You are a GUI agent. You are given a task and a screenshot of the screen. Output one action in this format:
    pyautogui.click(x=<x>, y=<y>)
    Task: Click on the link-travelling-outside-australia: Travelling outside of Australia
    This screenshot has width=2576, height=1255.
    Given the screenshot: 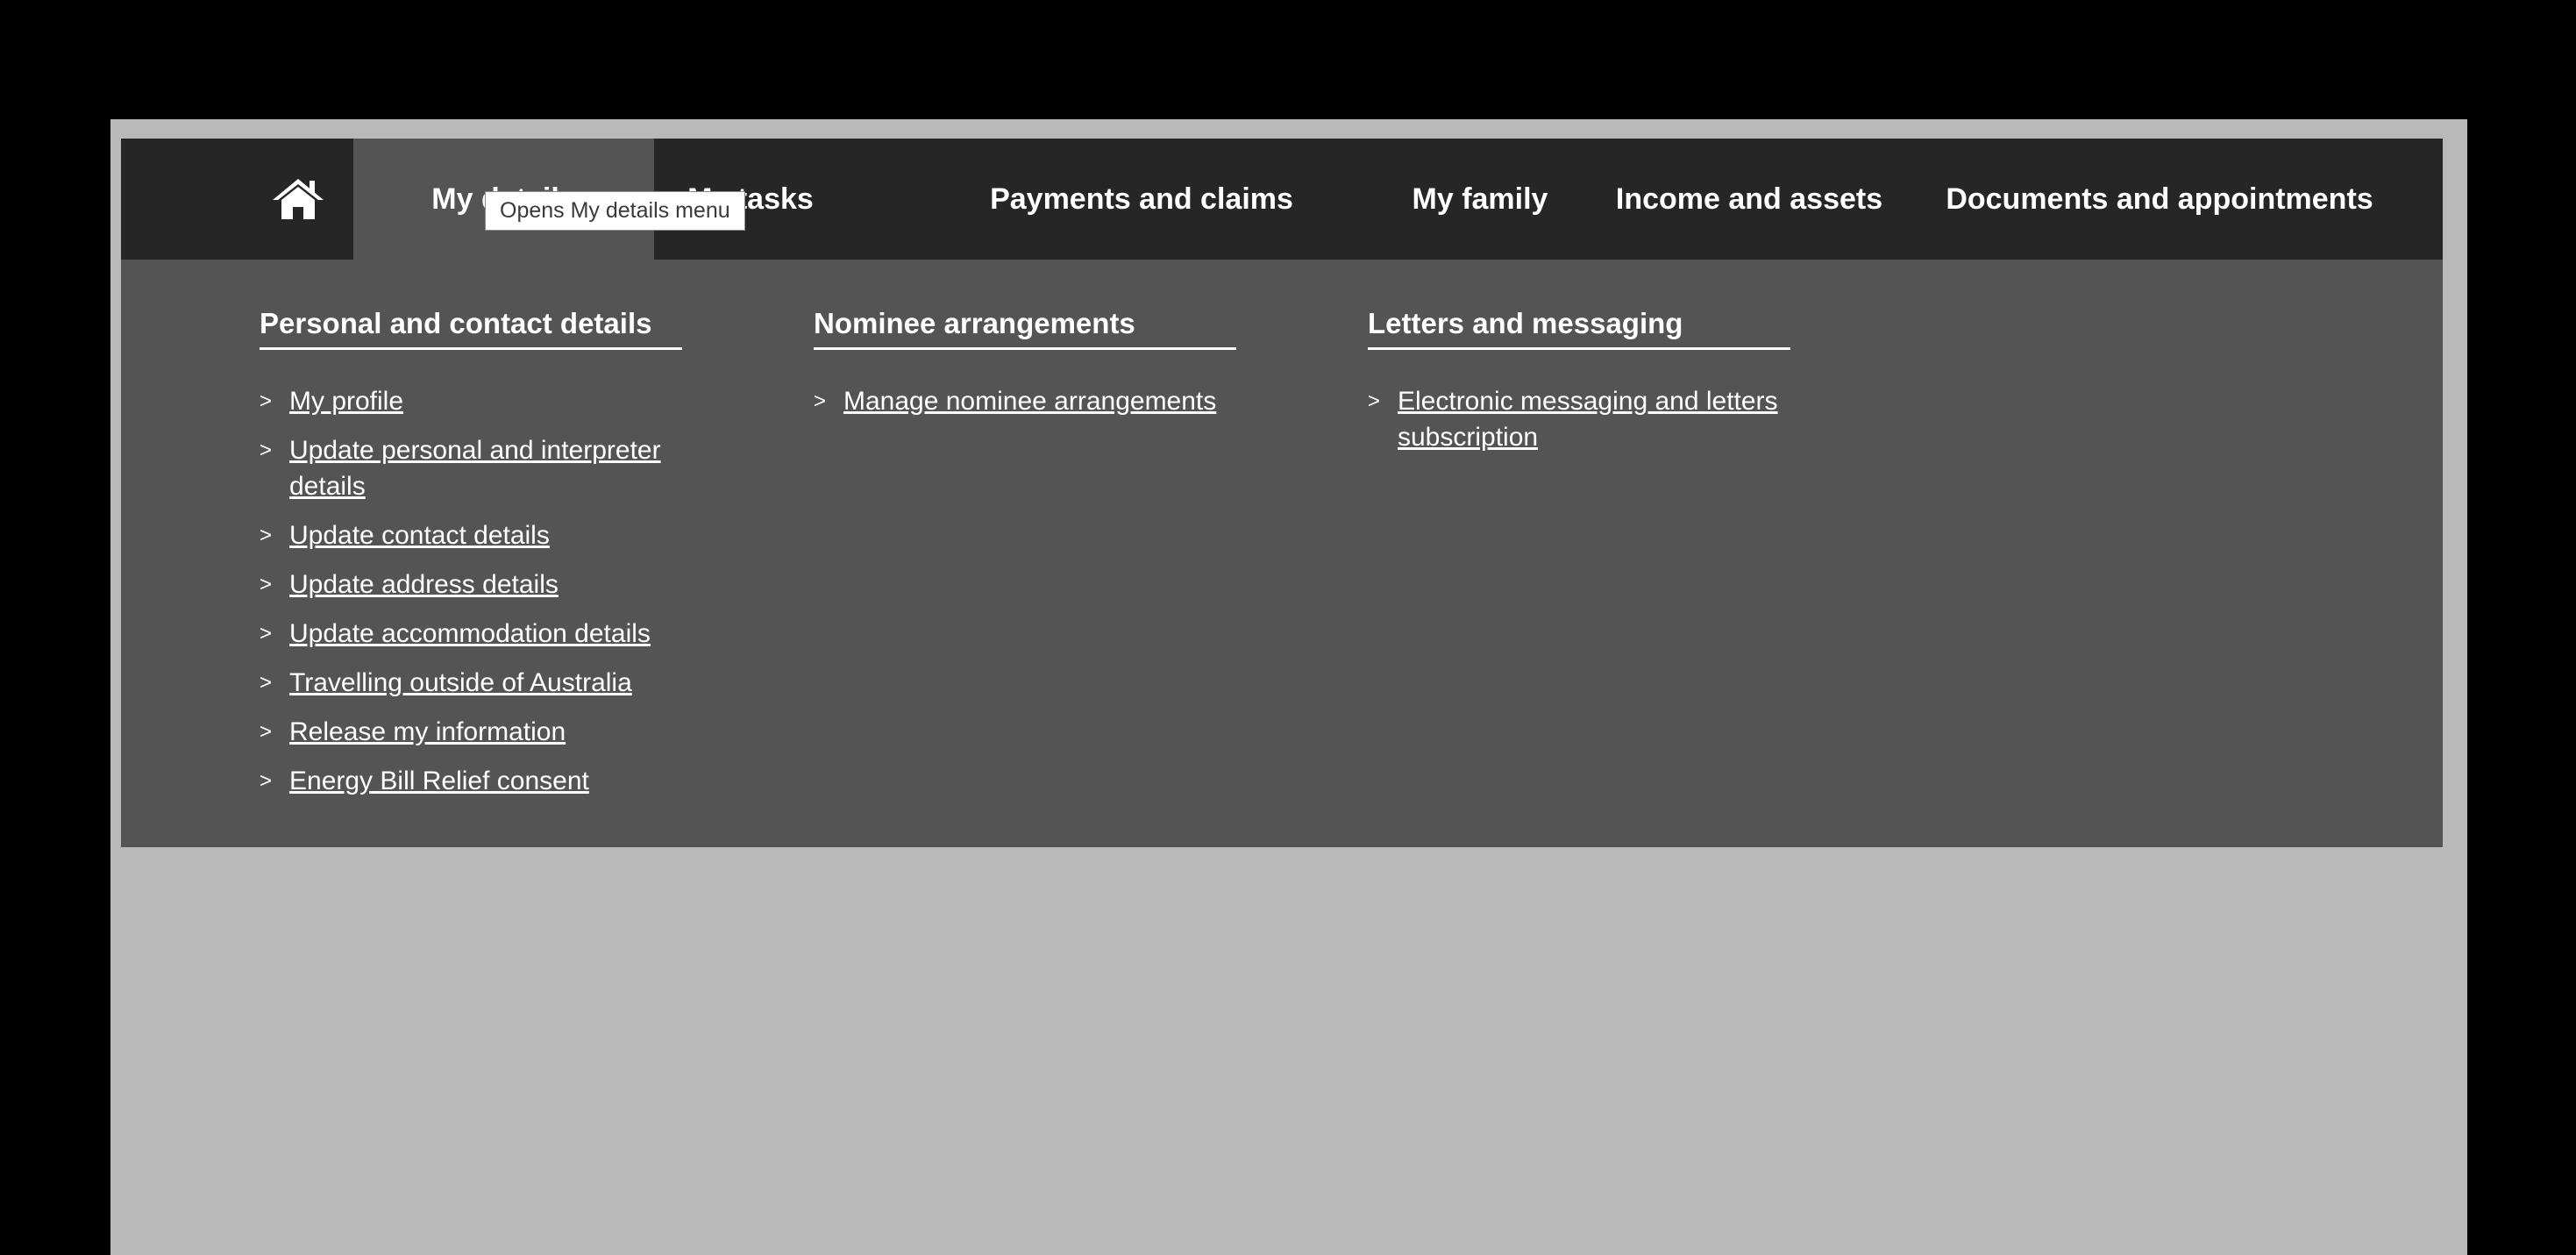 What is the action you would take?
    pyautogui.click(x=460, y=682)
    